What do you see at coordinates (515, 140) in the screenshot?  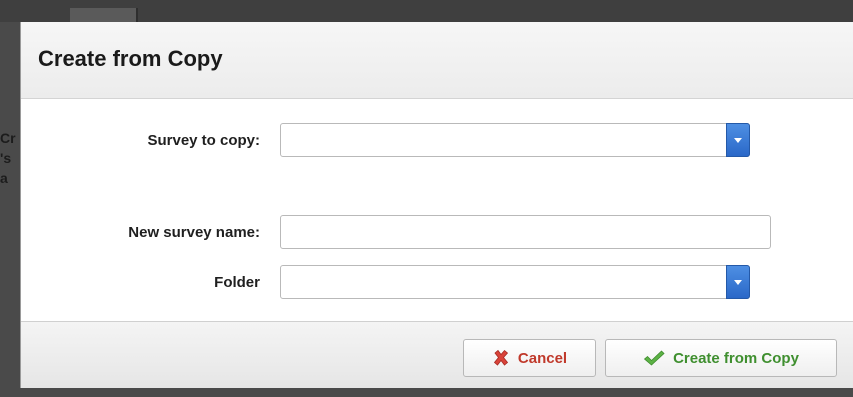 I see `survey-to-copy-select` at bounding box center [515, 140].